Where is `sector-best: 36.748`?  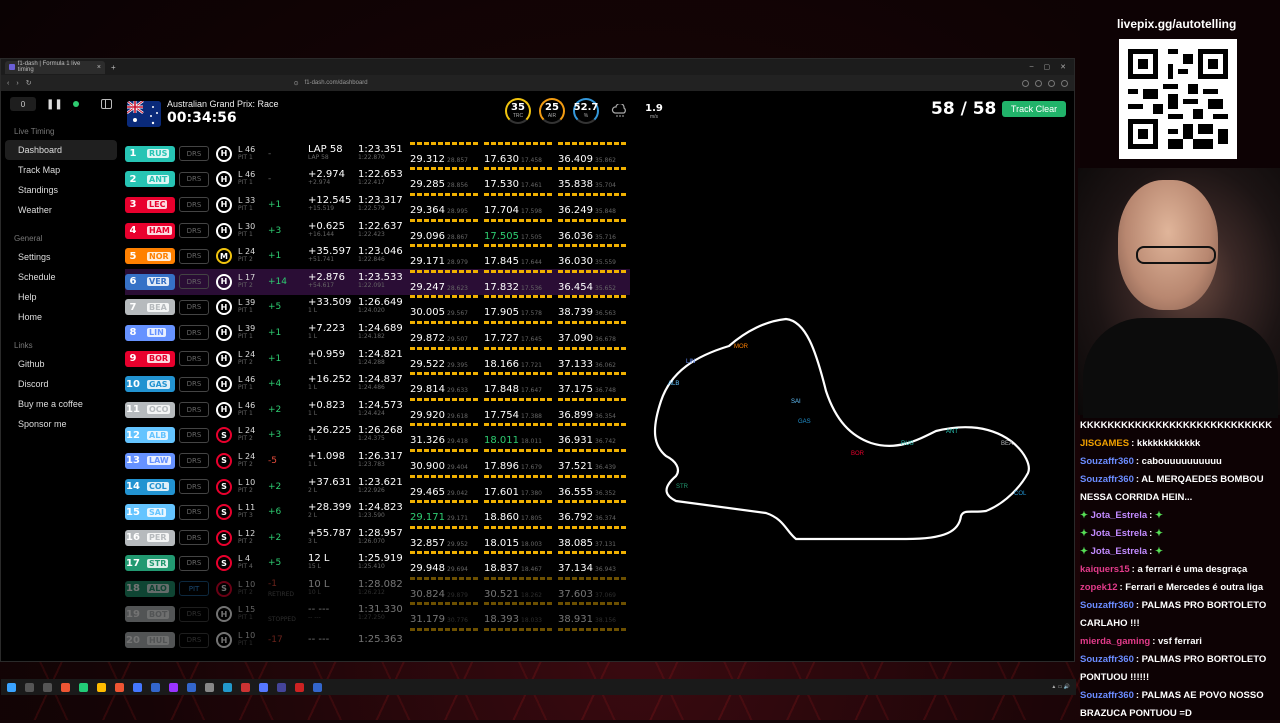
sector-best: 36.748 is located at coordinates (605, 391).